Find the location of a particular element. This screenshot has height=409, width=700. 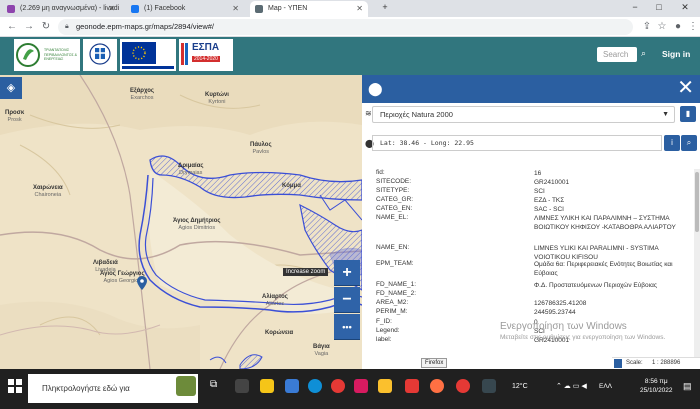

forward-icon: → is located at coordinates (29, 27).